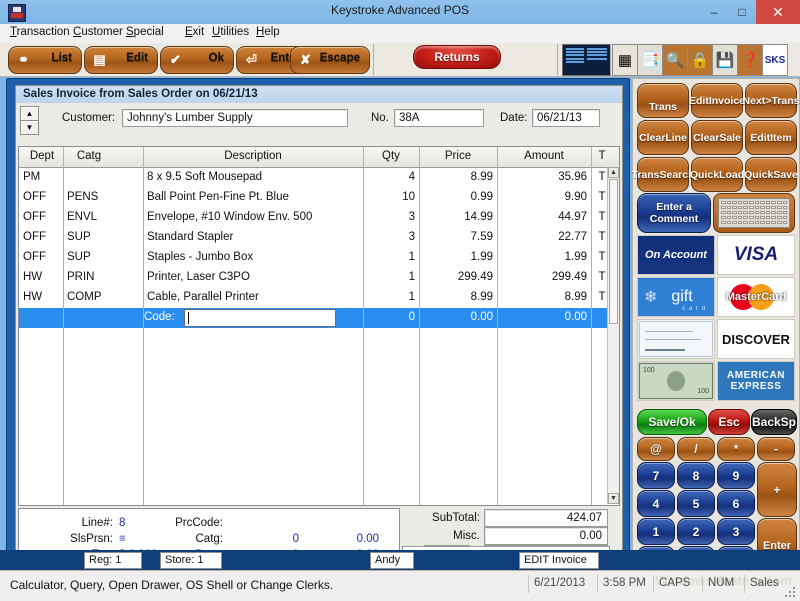  What do you see at coordinates (696, 475) in the screenshot?
I see `keypad-key-8: 8` at bounding box center [696, 475].